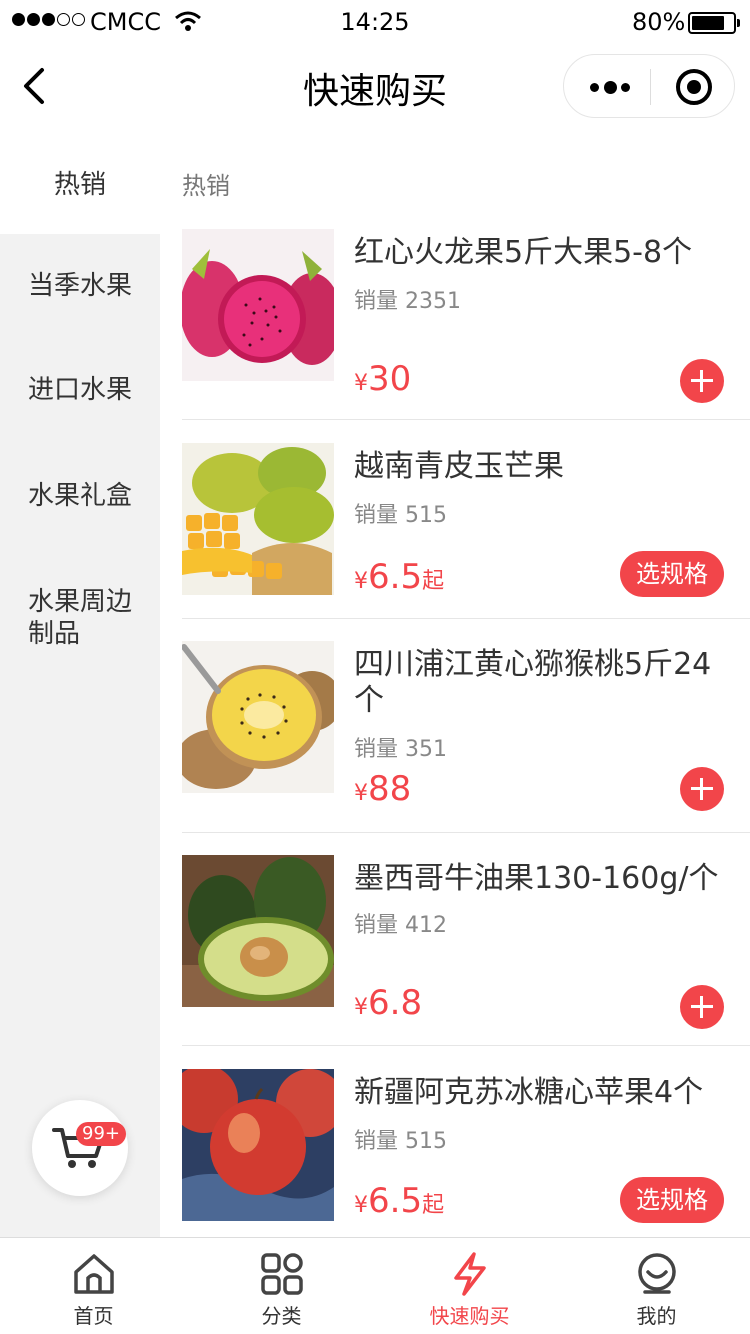  I want to click on sidebar-item-seasonal: 当季水果, so click(88, 286).